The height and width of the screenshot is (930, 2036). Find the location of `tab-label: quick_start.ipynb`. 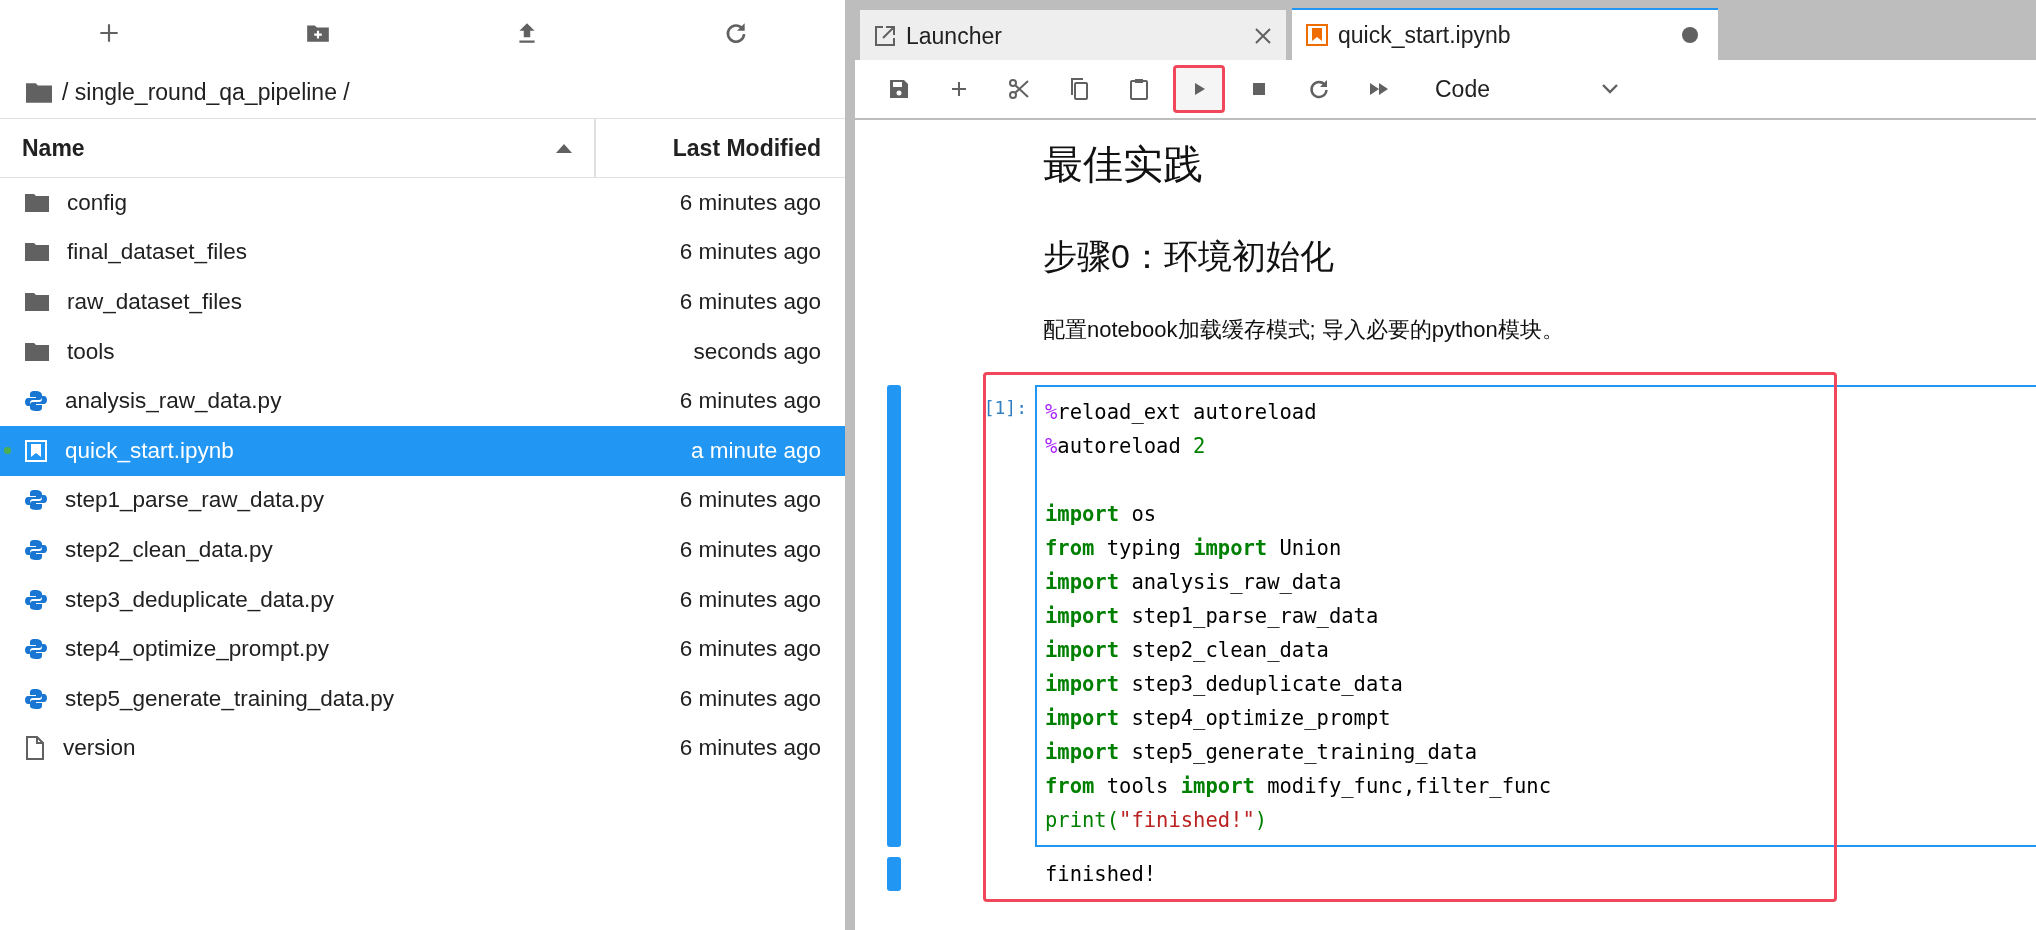

tab-label: quick_start.ipynb is located at coordinates (1425, 35).